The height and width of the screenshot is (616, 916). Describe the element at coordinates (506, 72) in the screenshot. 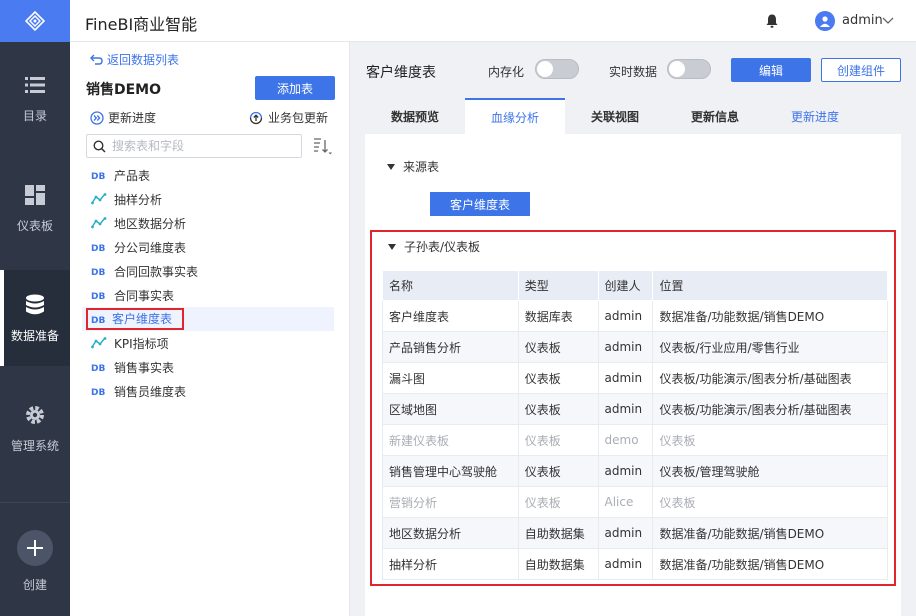

I see `memory-label: 内存化` at that location.